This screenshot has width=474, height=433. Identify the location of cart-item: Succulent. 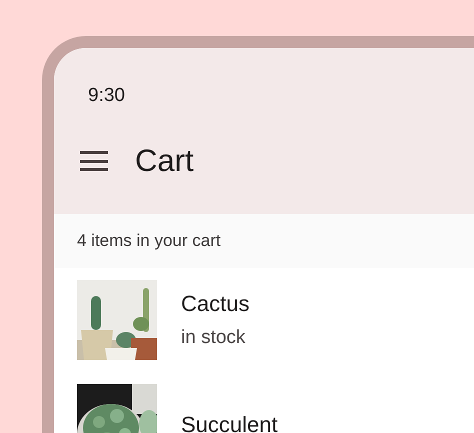
(275, 408).